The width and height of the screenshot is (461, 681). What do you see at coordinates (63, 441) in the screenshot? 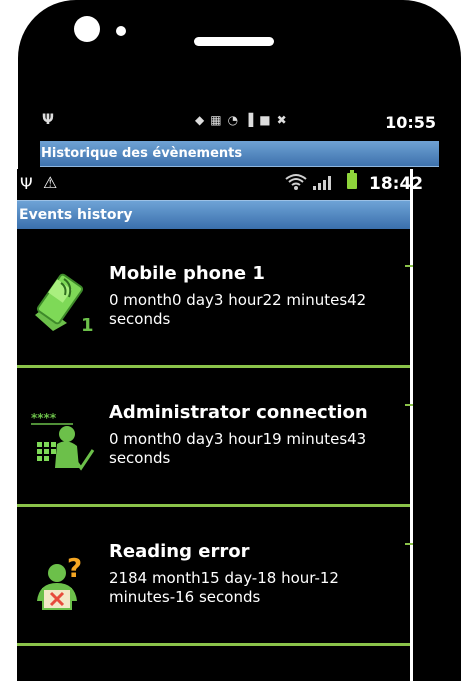
I see `administrator-keypad-icon: ****` at bounding box center [63, 441].